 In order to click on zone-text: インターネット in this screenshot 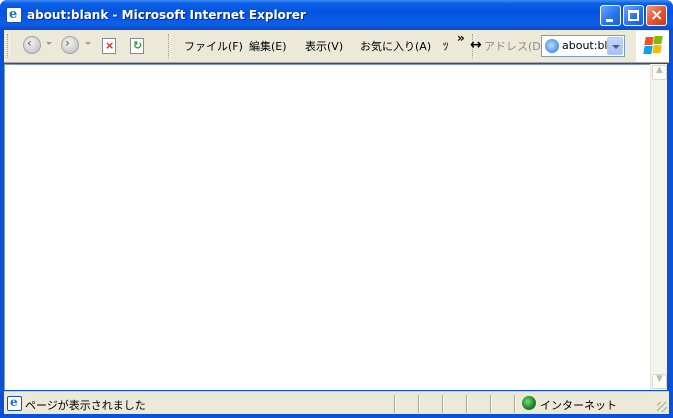, I will do `click(578, 405)`.